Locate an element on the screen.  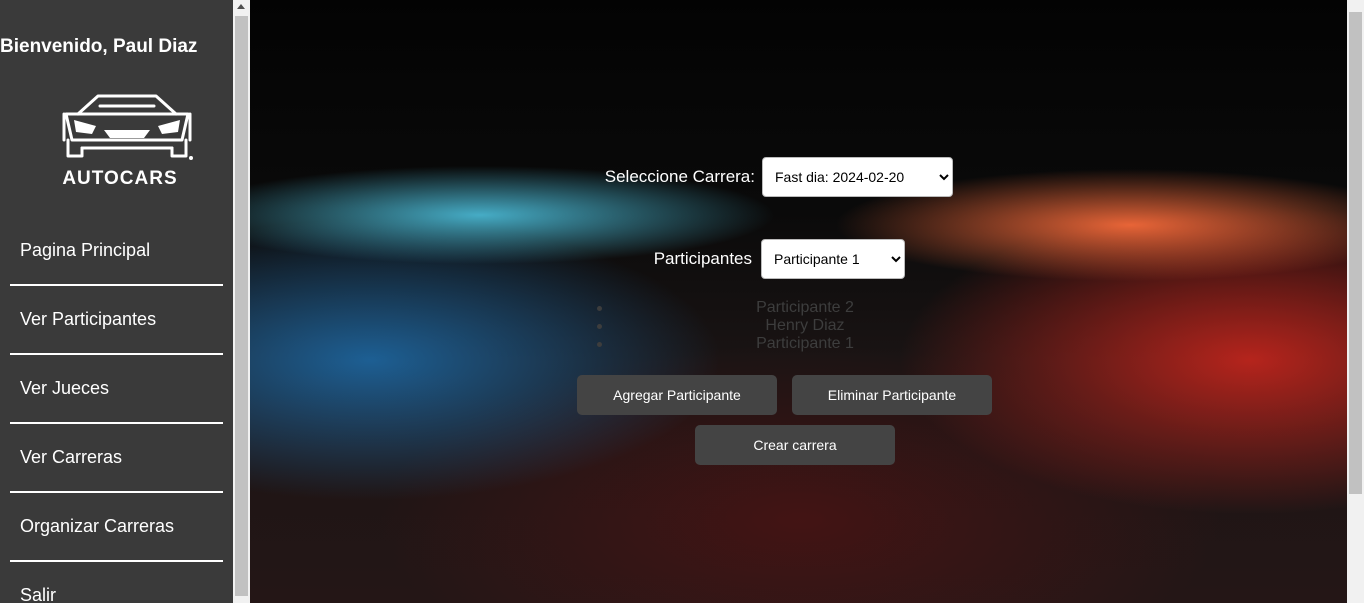
list-item: Henry Diaz is located at coordinates (805, 326).